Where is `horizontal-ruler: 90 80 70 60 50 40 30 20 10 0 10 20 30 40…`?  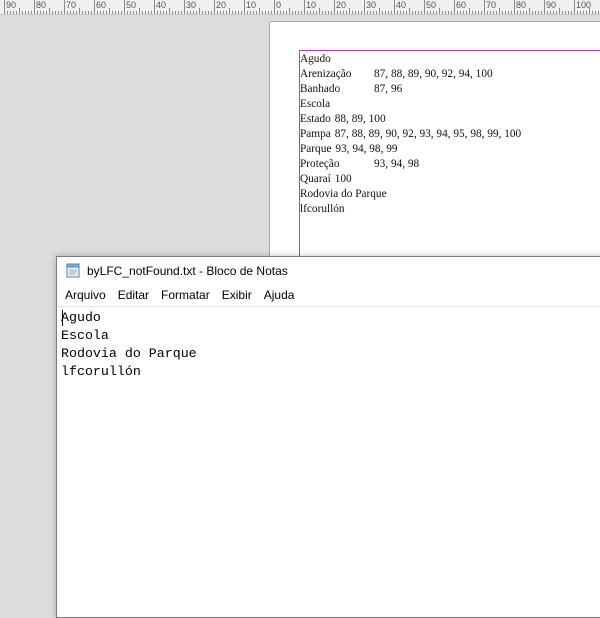
horizontal-ruler: 90 80 70 60 50 40 30 20 10 0 10 20 30 40… is located at coordinates (300, 7).